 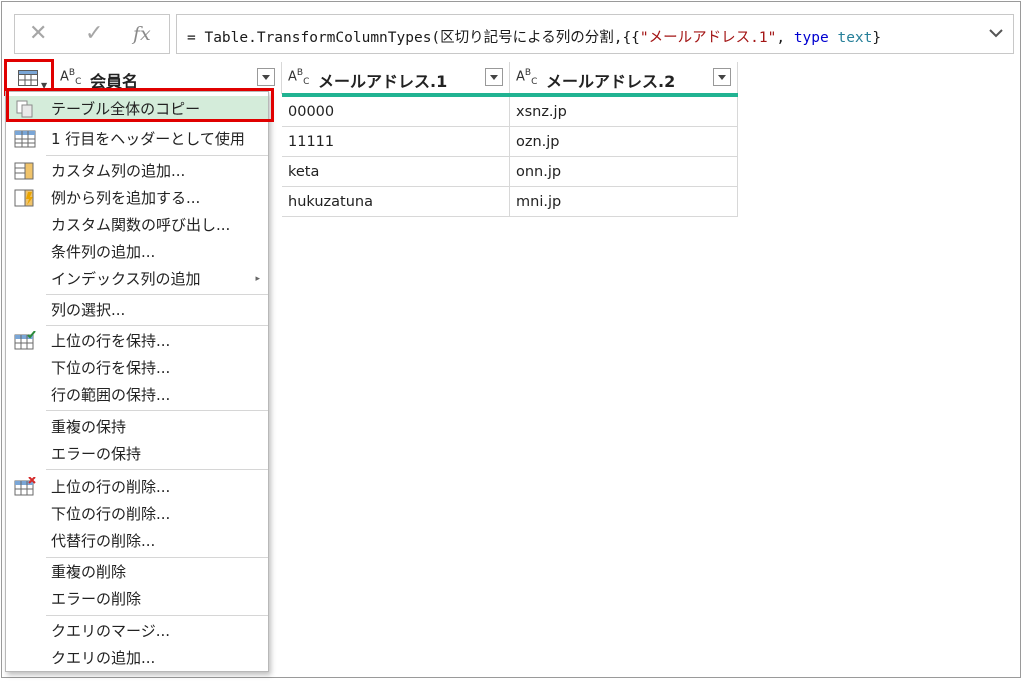 What do you see at coordinates (624, 142) in the screenshot?
I see `table-cell: ozn.jp` at bounding box center [624, 142].